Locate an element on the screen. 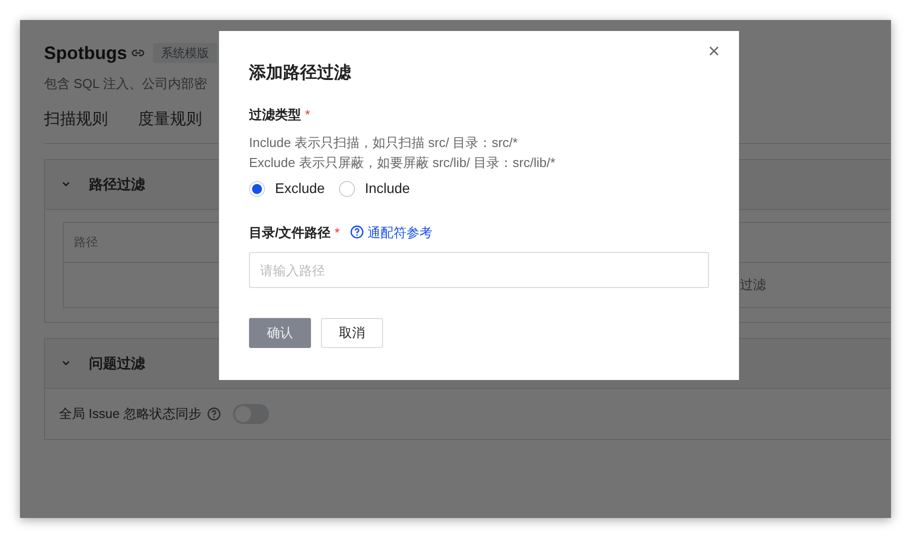 The width and height of the screenshot is (911, 539). page-title: Spotbugs is located at coordinates (85, 53).